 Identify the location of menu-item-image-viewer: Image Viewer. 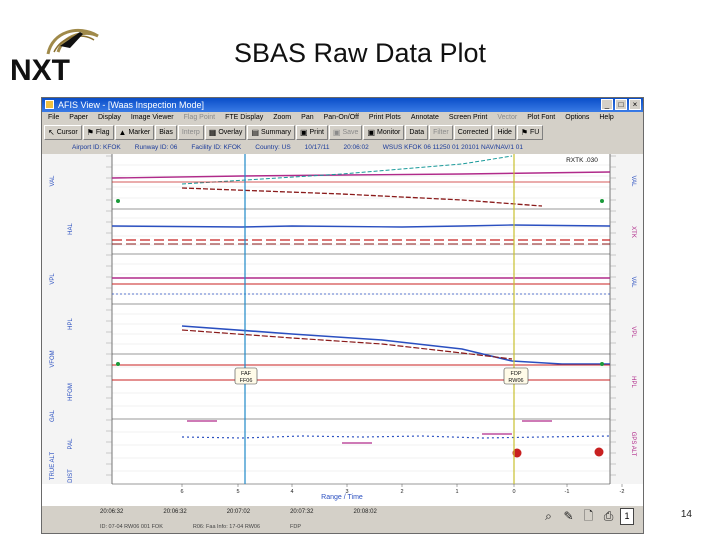
(152, 118).